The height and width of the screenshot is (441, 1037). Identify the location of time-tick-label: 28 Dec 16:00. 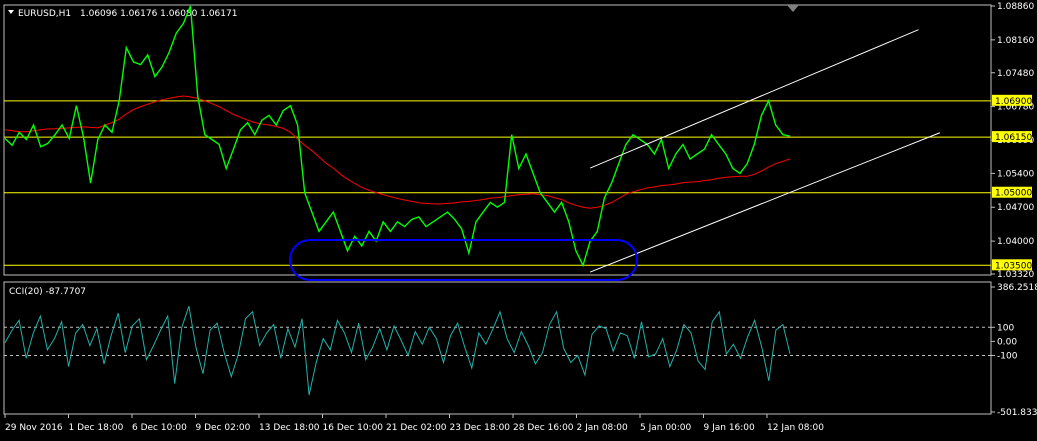
(543, 428).